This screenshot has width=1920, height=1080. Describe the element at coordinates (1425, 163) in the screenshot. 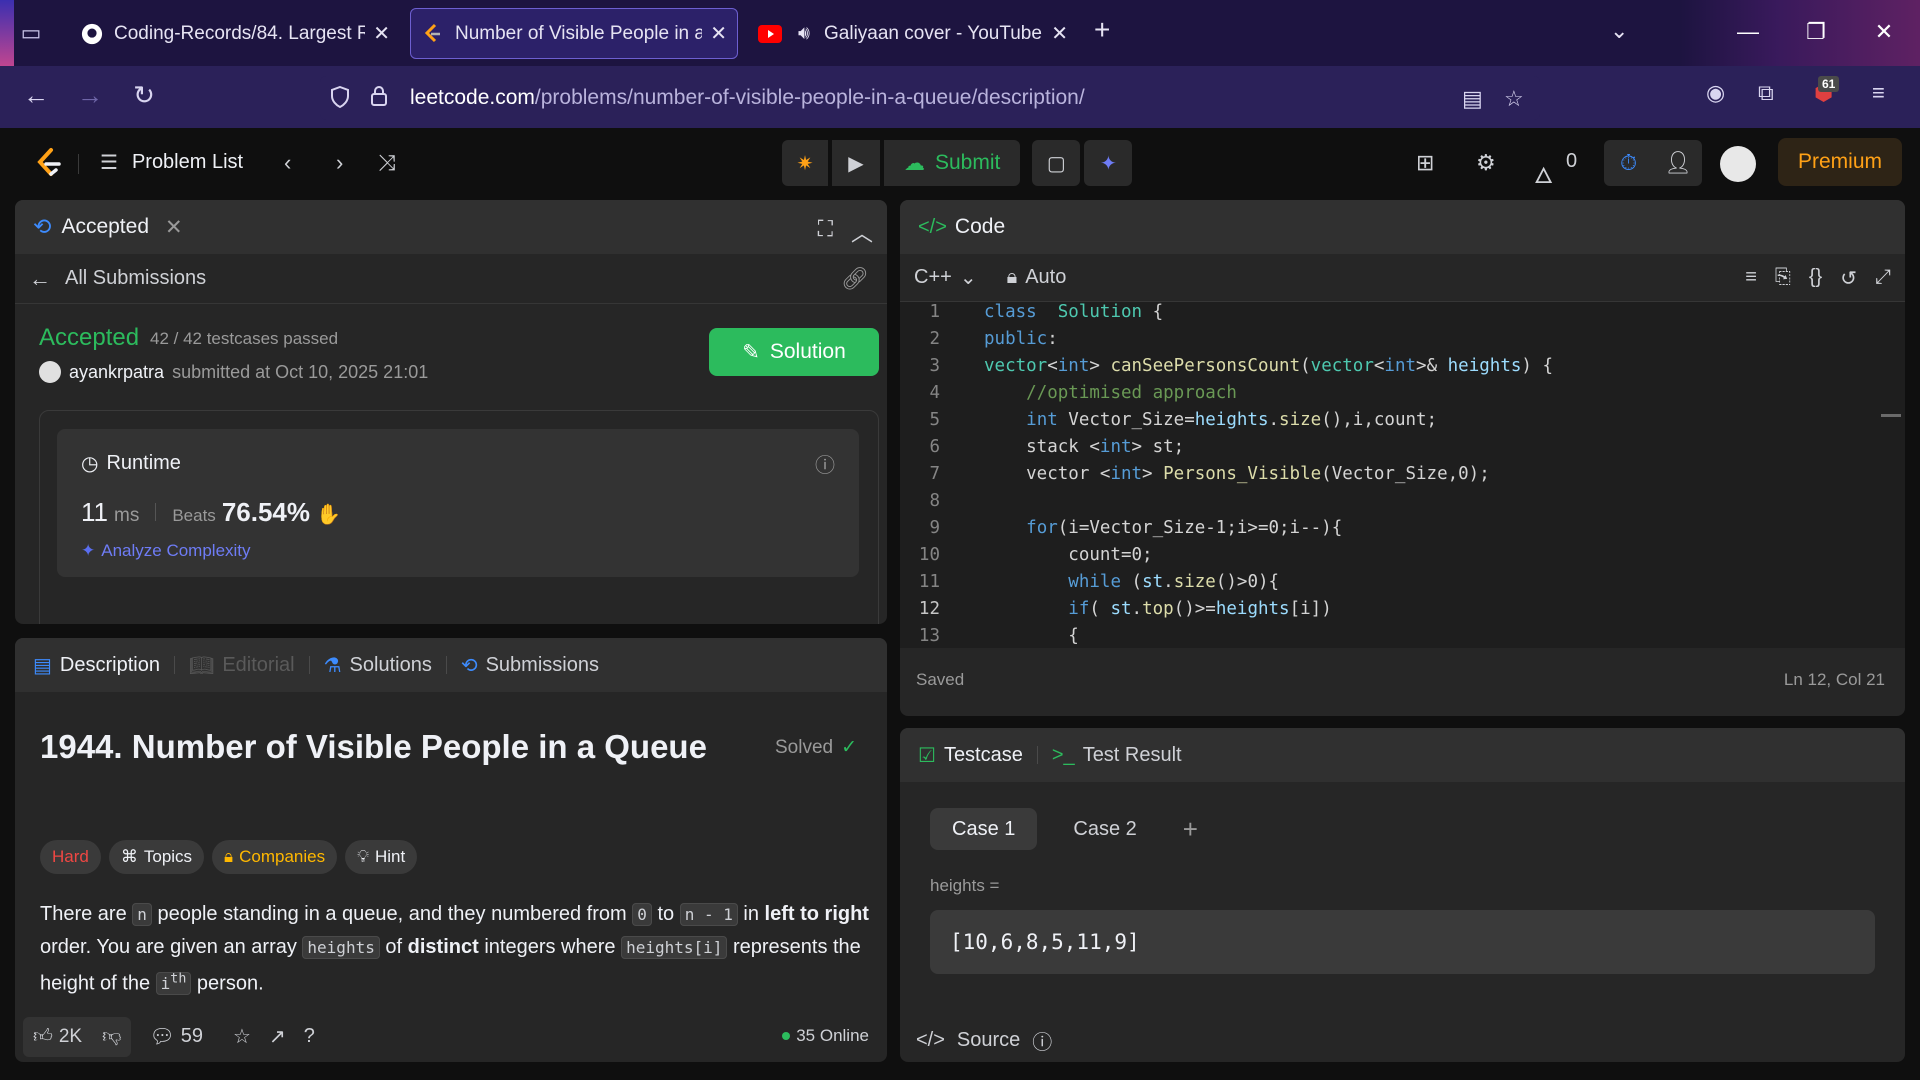

I see `layout-grid-icon: ⊞` at that location.